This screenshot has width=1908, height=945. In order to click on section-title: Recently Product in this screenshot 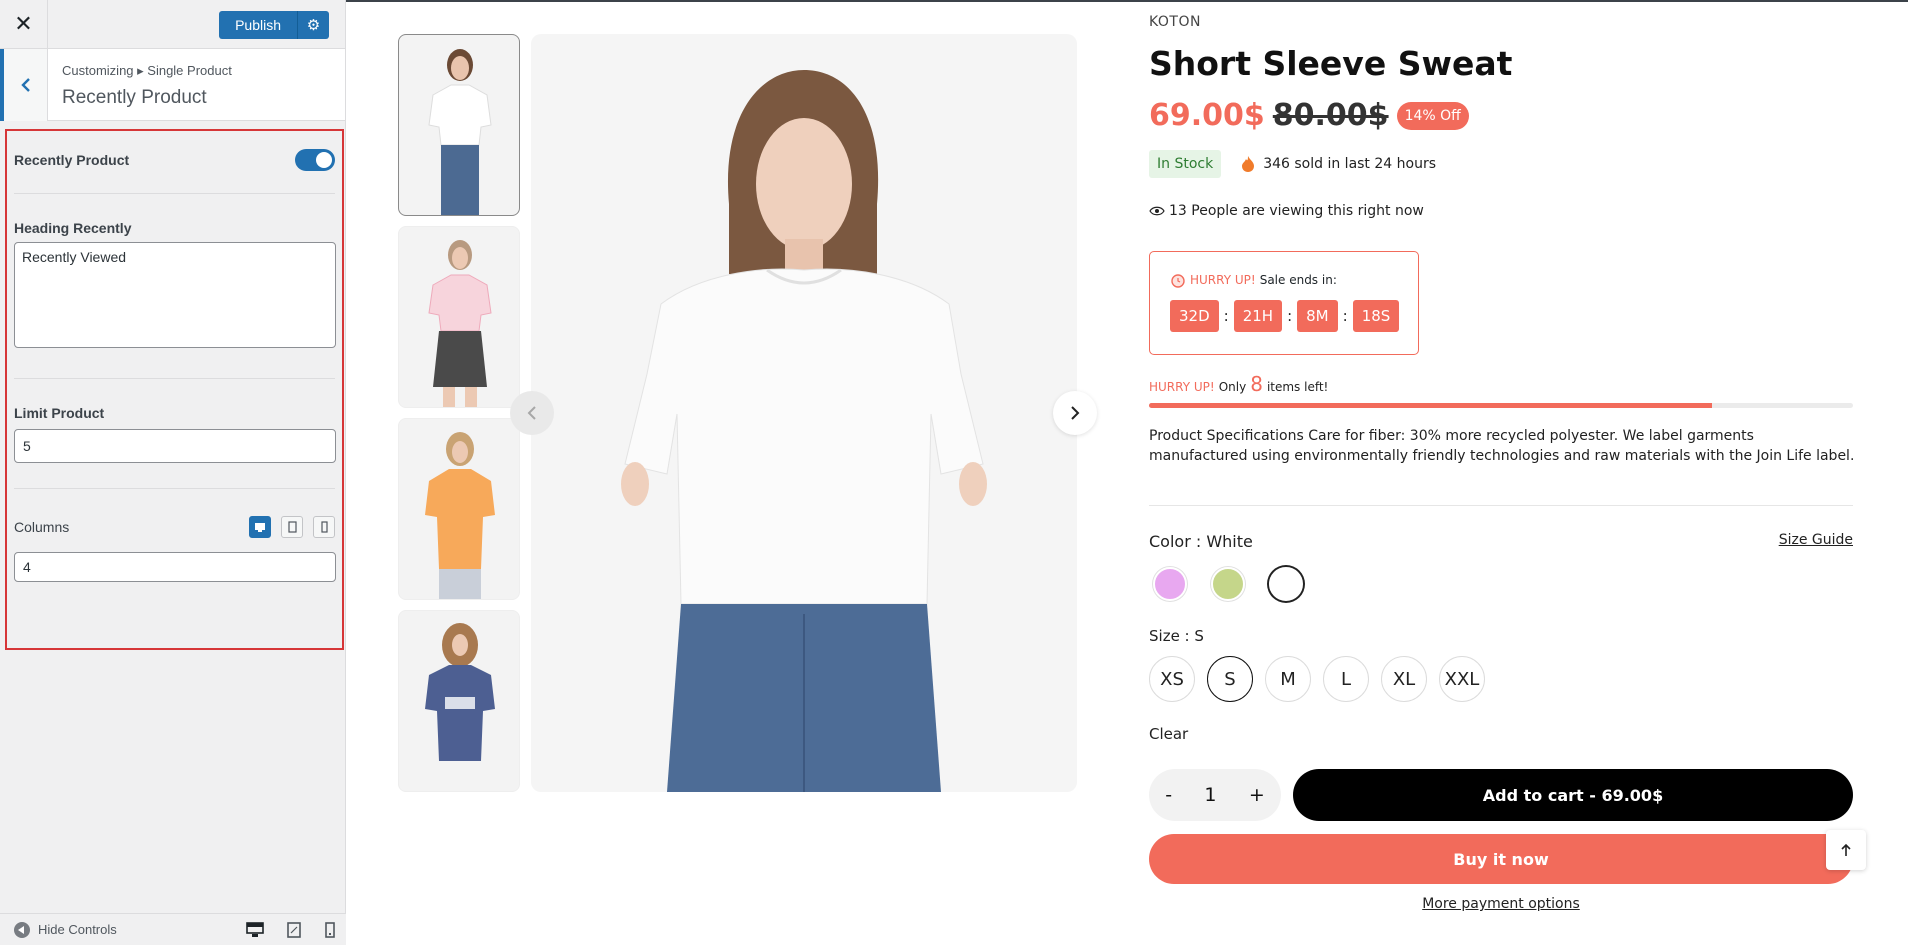, I will do `click(134, 97)`.